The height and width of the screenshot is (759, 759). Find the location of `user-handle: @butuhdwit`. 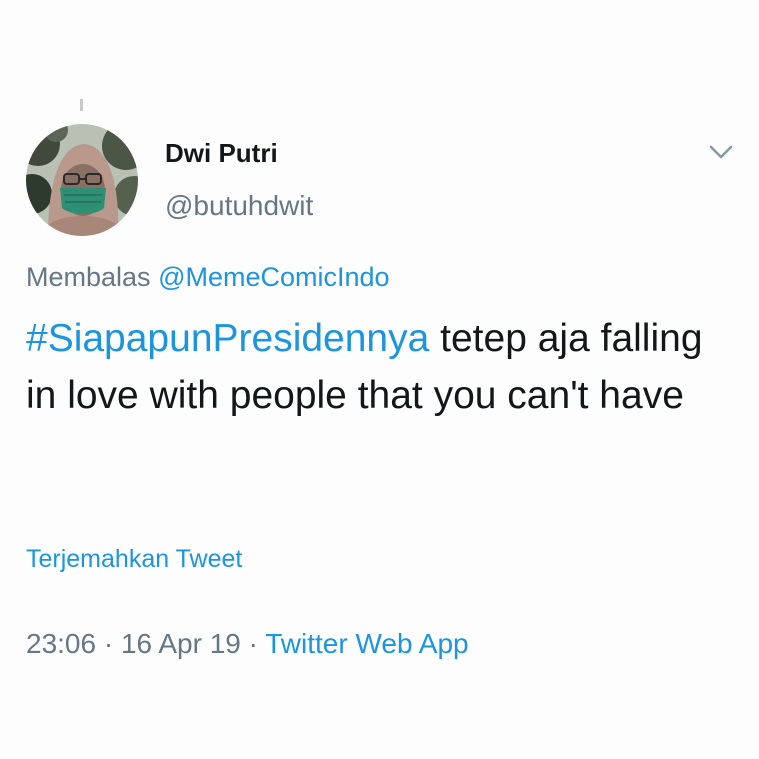

user-handle: @butuhdwit is located at coordinates (239, 206).